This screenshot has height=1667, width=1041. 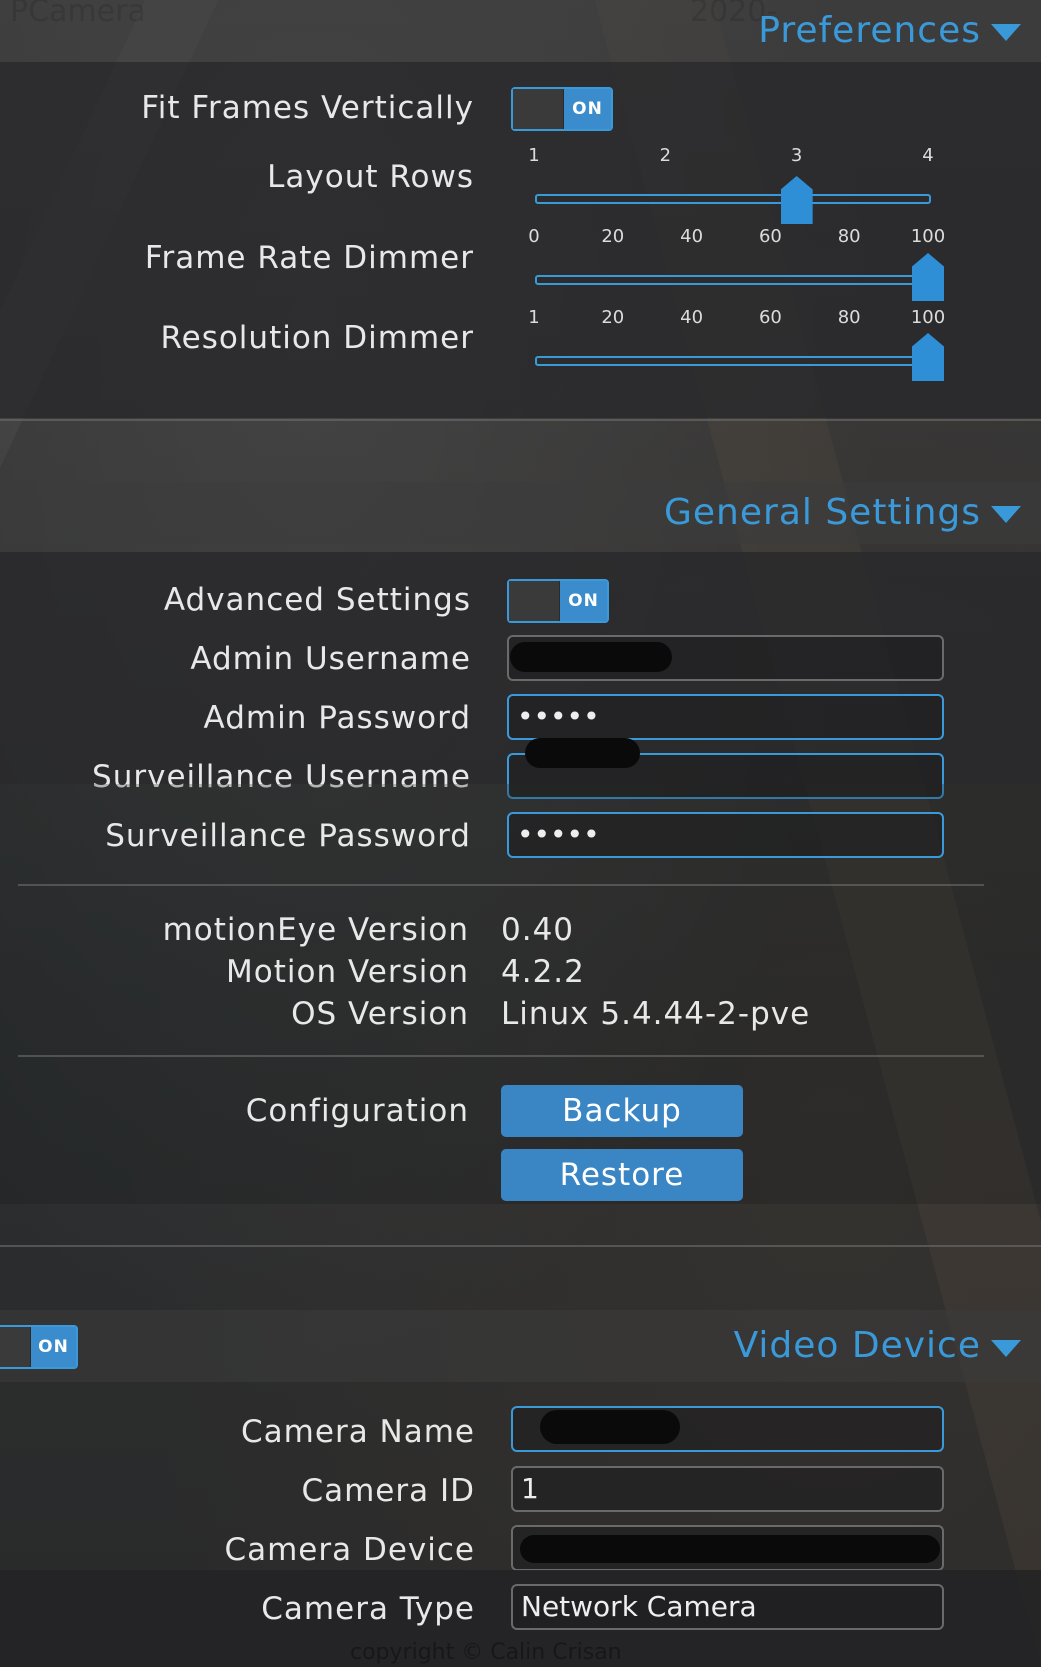 What do you see at coordinates (317, 338) in the screenshot?
I see `resolution-label: Resolution Dimmer` at bounding box center [317, 338].